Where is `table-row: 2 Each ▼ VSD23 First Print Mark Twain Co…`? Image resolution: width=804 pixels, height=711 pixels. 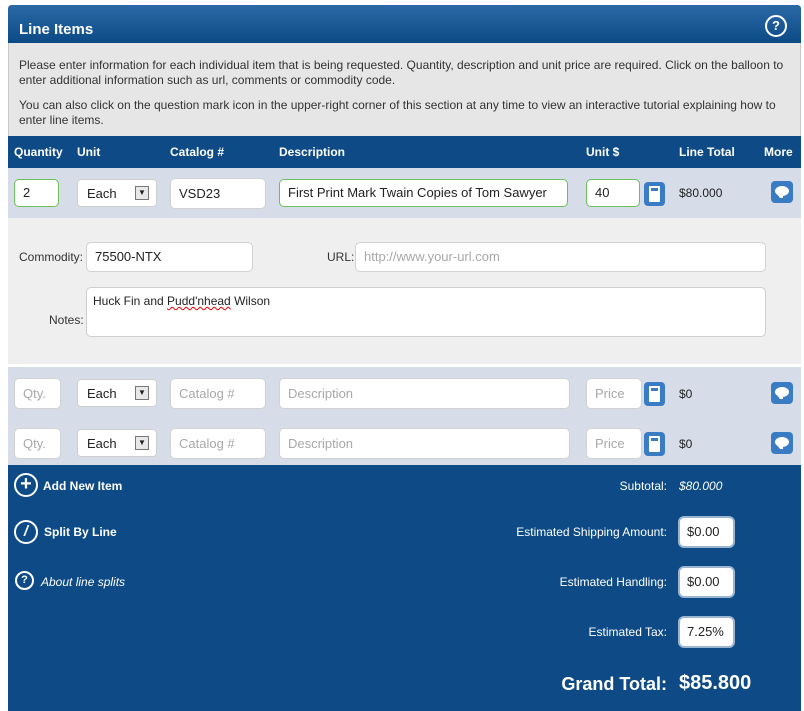 table-row: 2 Each ▼ VSD23 First Print Mark Twain Co… is located at coordinates (404, 193).